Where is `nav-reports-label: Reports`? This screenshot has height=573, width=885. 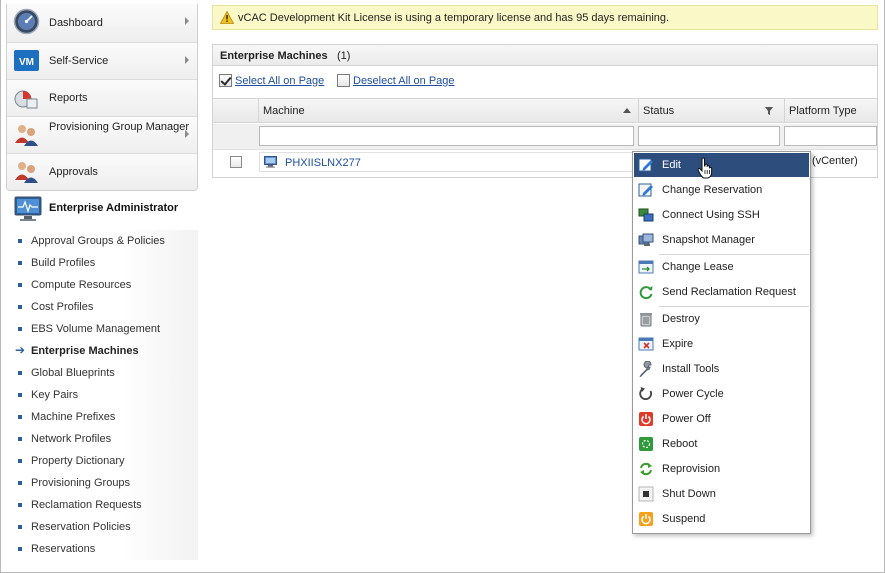 nav-reports-label: Reports is located at coordinates (68, 97).